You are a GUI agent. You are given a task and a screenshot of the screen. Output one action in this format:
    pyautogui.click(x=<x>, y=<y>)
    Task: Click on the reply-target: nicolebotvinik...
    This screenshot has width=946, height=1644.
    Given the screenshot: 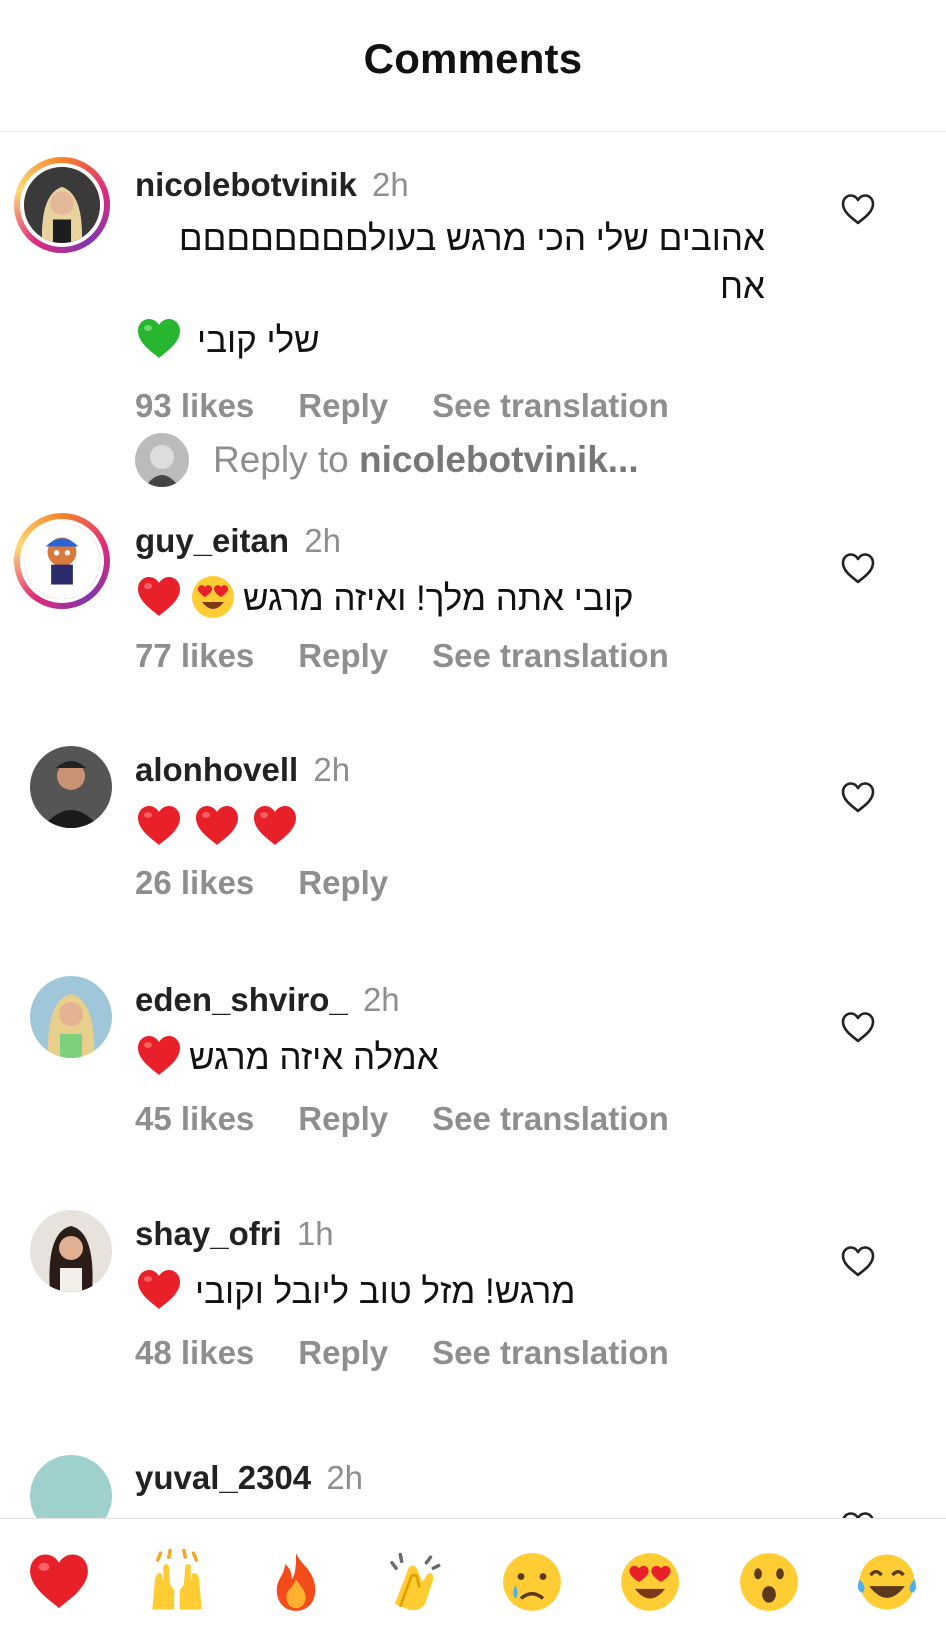 What is the action you would take?
    pyautogui.click(x=499, y=459)
    